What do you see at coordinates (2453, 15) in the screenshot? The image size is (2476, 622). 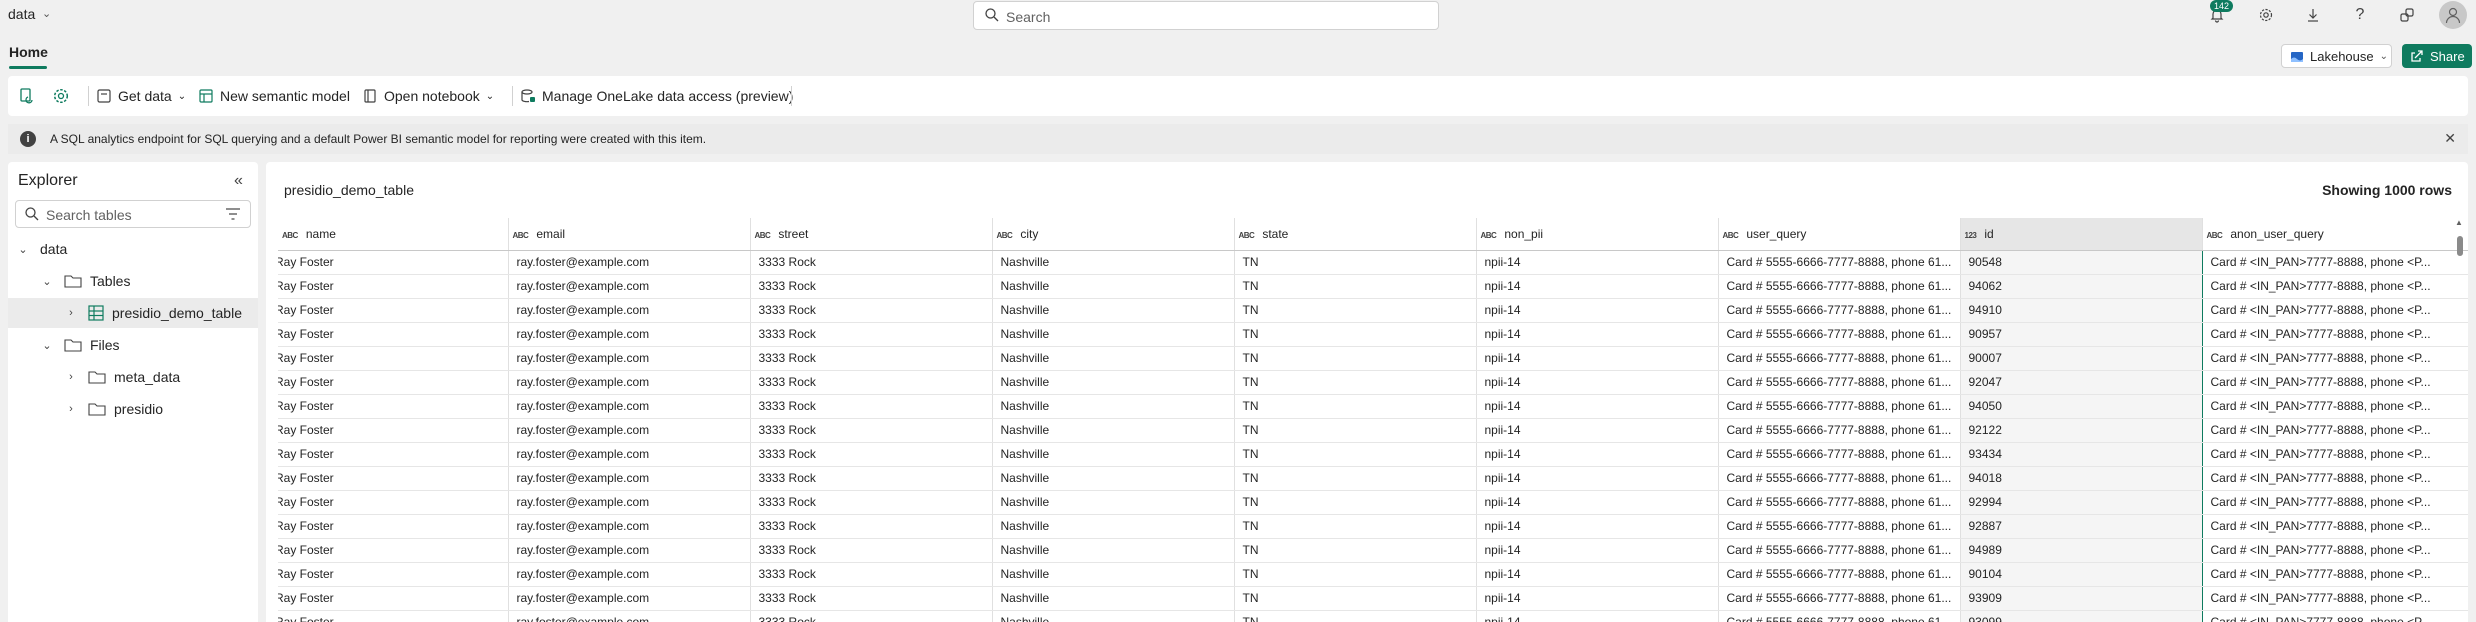 I see `user-avatar` at bounding box center [2453, 15].